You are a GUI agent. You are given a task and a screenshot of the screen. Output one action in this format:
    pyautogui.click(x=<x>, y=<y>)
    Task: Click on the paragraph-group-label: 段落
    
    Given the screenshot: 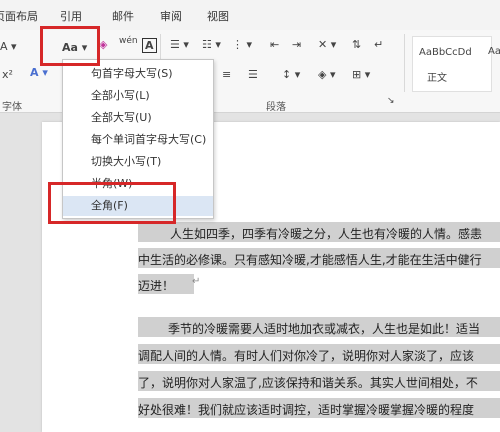 What is the action you would take?
    pyautogui.click(x=276, y=107)
    